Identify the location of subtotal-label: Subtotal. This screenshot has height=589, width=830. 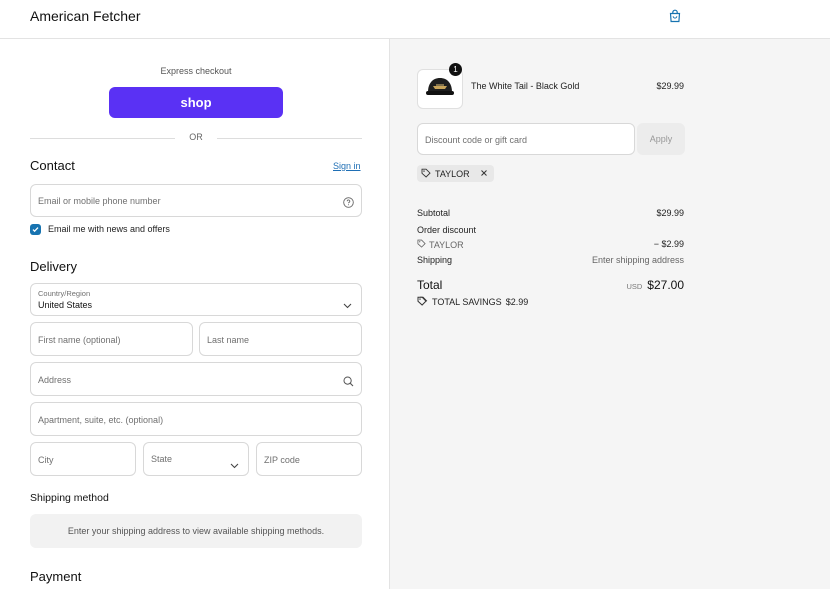
(434, 213).